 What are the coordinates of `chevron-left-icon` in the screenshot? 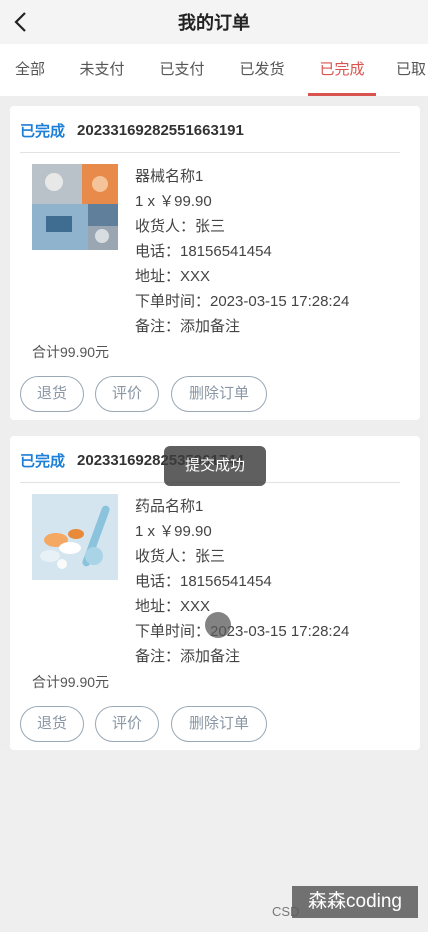 It's located at (20, 22).